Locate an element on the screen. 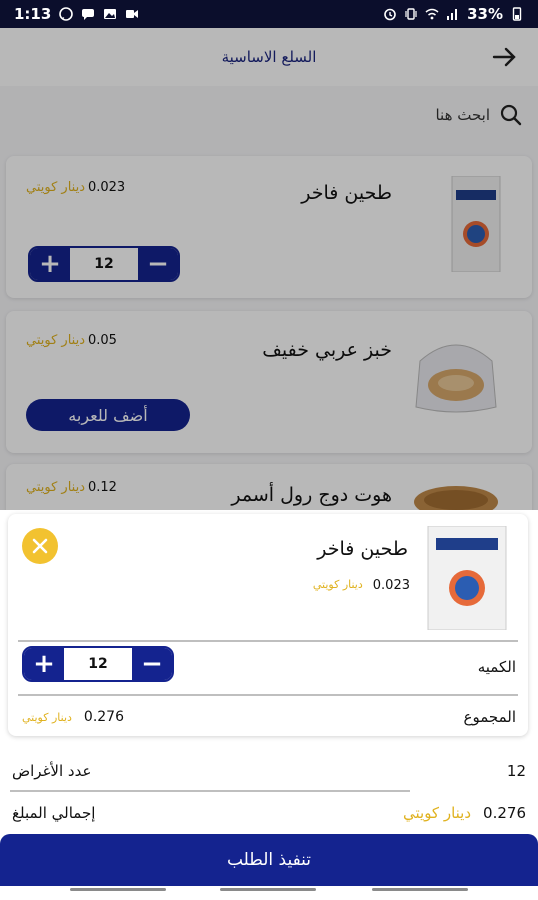 The image size is (538, 900). chat-icon is located at coordinates (88, 14).